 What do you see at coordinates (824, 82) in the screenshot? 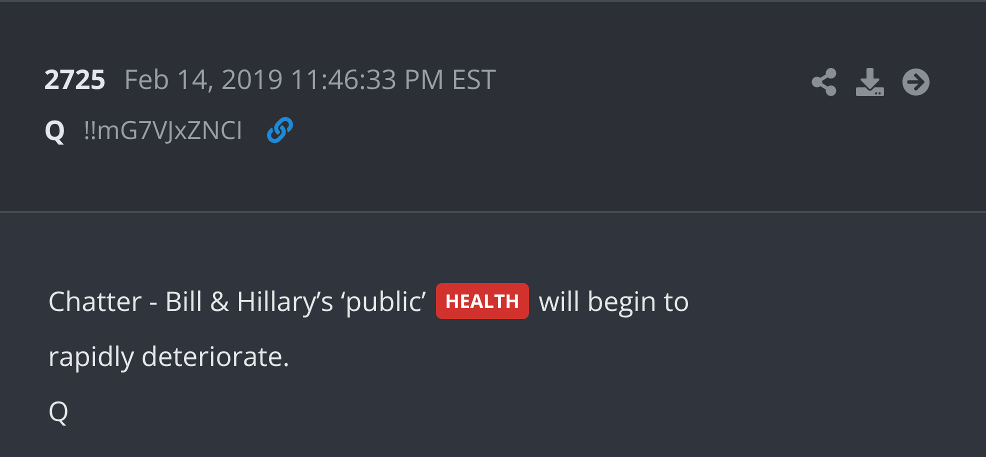
I see `share-icon` at bounding box center [824, 82].